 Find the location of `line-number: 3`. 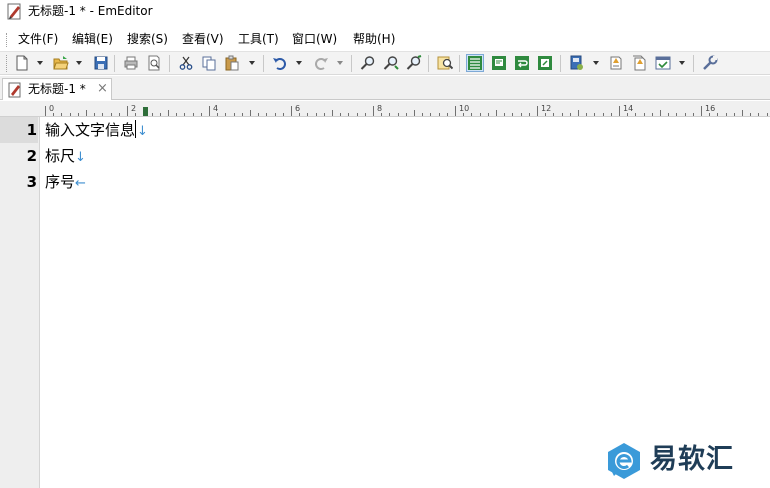

line-number: 3 is located at coordinates (31, 182).